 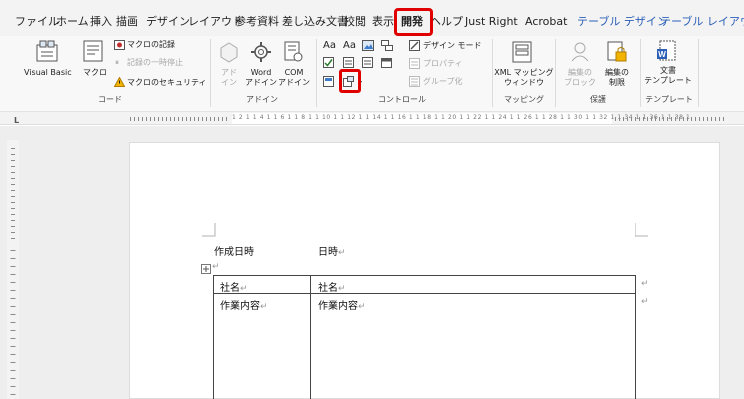 What do you see at coordinates (386, 62) in the screenshot?
I see `date-picker-icon` at bounding box center [386, 62].